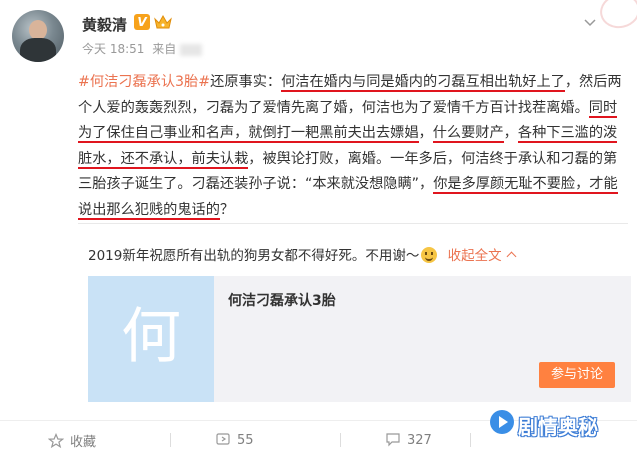 The width and height of the screenshot is (637, 456). Describe the element at coordinates (56, 440) in the screenshot. I see `star-icon` at that location.